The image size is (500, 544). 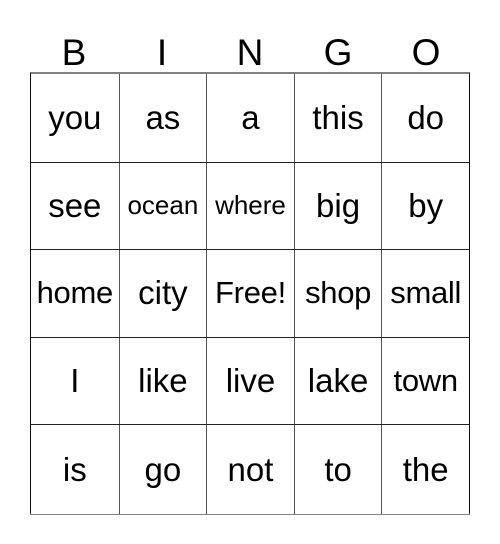 I want to click on bingo-row-5: is go not to the, so click(x=250, y=469).